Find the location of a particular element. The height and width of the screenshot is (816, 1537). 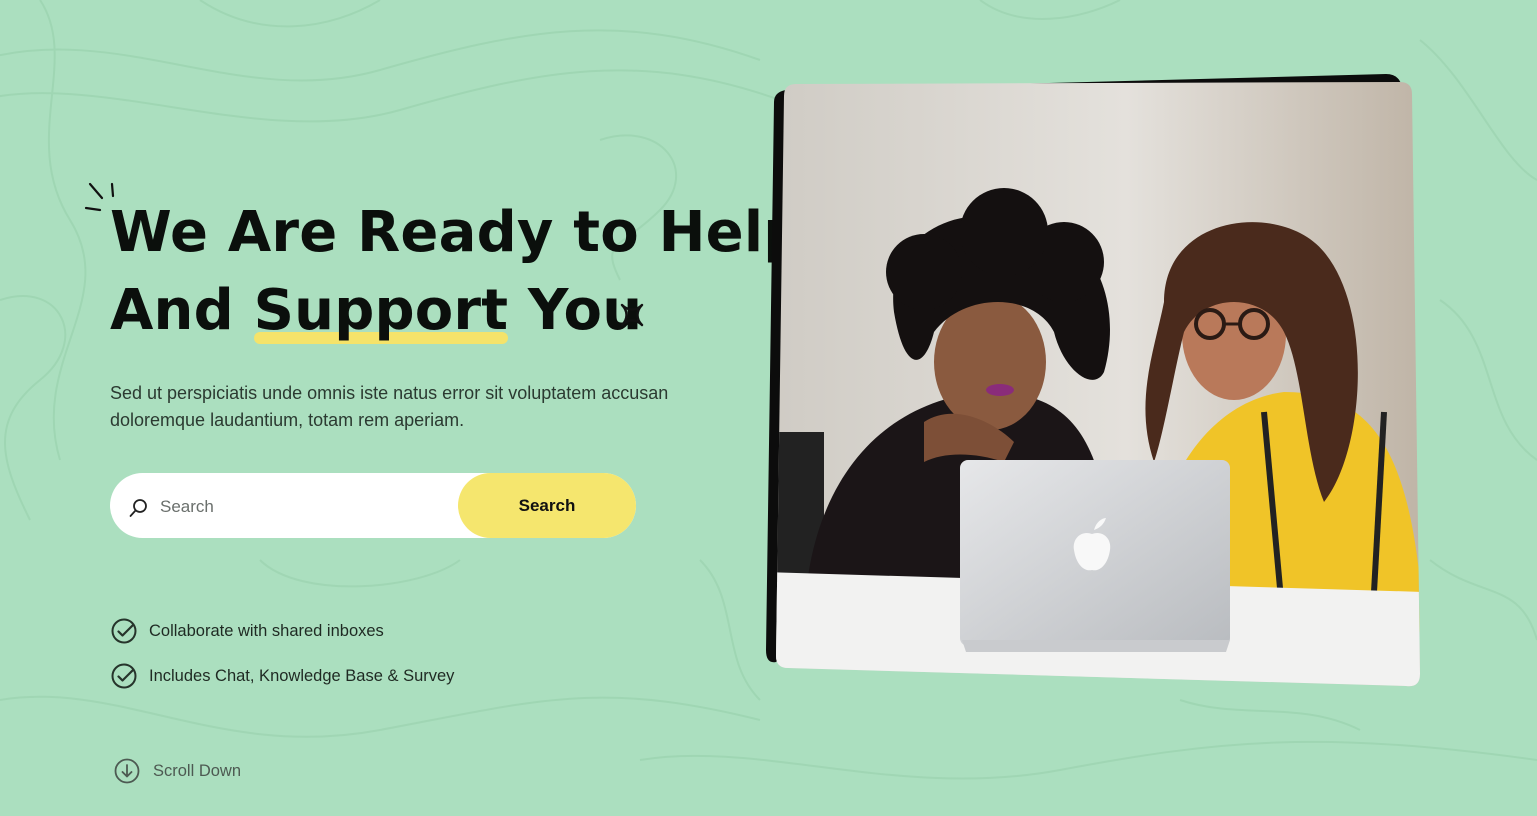

scroll-down-link: Scroll Down is located at coordinates (177, 771).